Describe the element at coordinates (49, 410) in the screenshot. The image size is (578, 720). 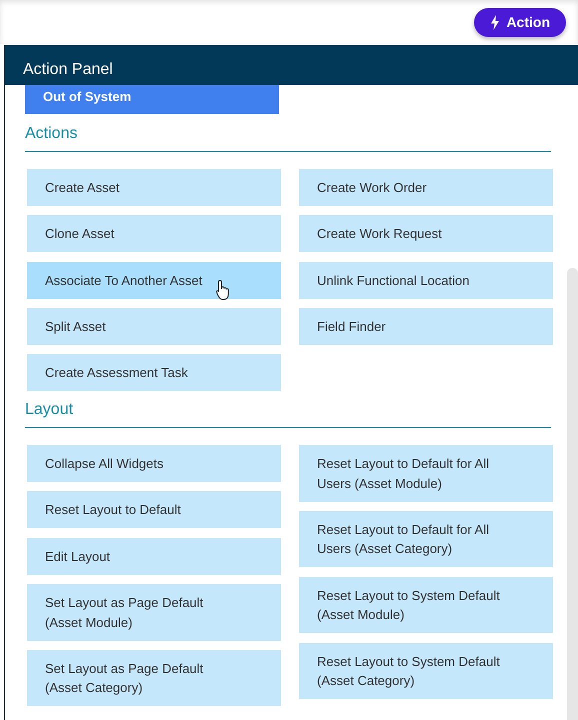
I see `section-heading: Layout` at that location.